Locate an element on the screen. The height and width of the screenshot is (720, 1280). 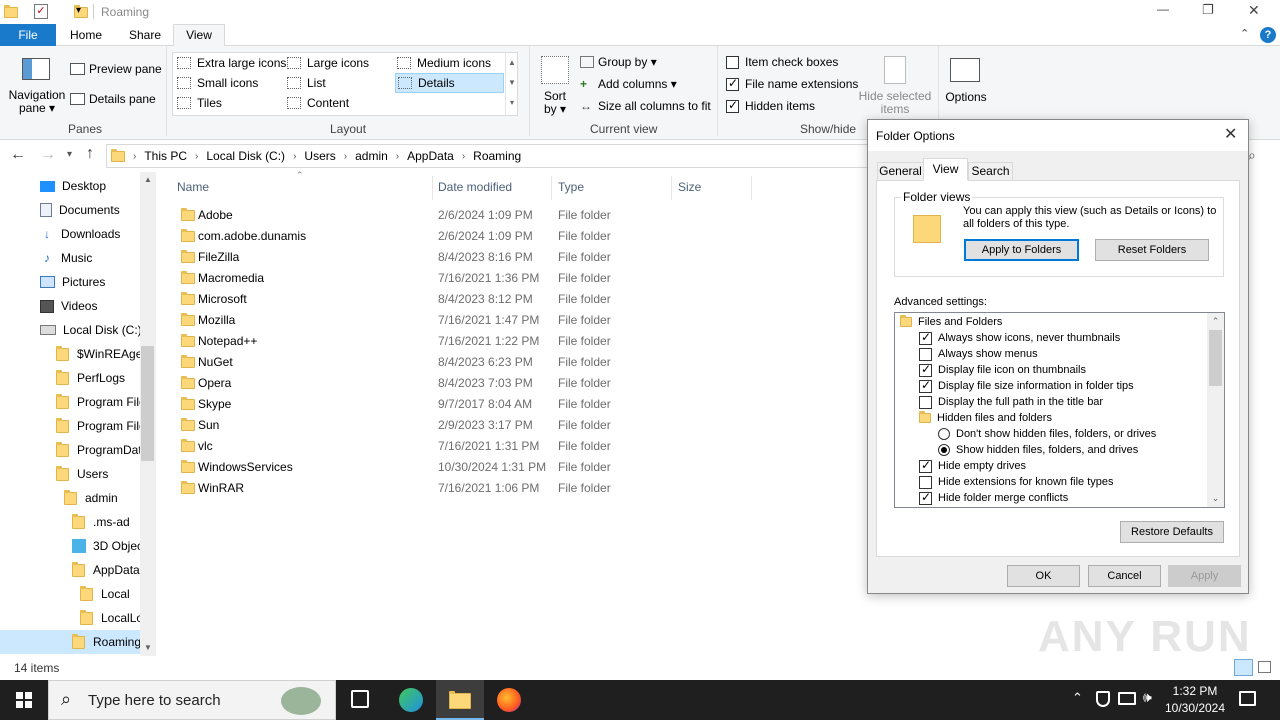
advanced-setting-item: Always show icons, never thumbnails is located at coordinates (1019, 338).